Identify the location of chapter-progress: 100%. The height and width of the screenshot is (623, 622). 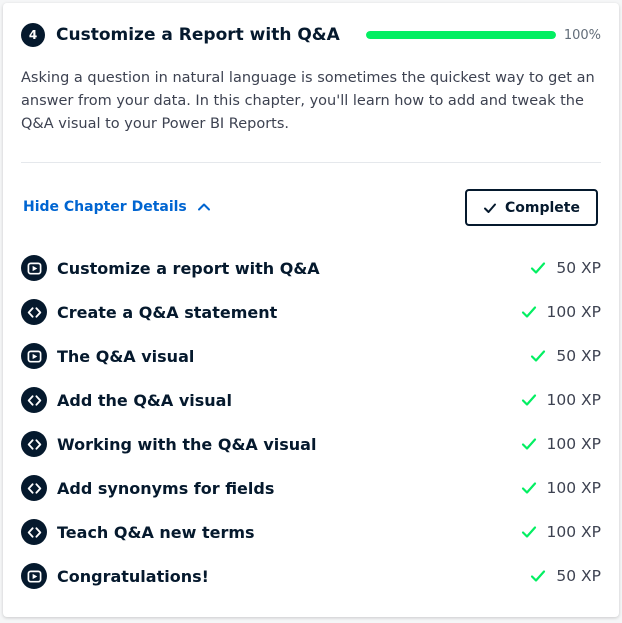
(483, 35).